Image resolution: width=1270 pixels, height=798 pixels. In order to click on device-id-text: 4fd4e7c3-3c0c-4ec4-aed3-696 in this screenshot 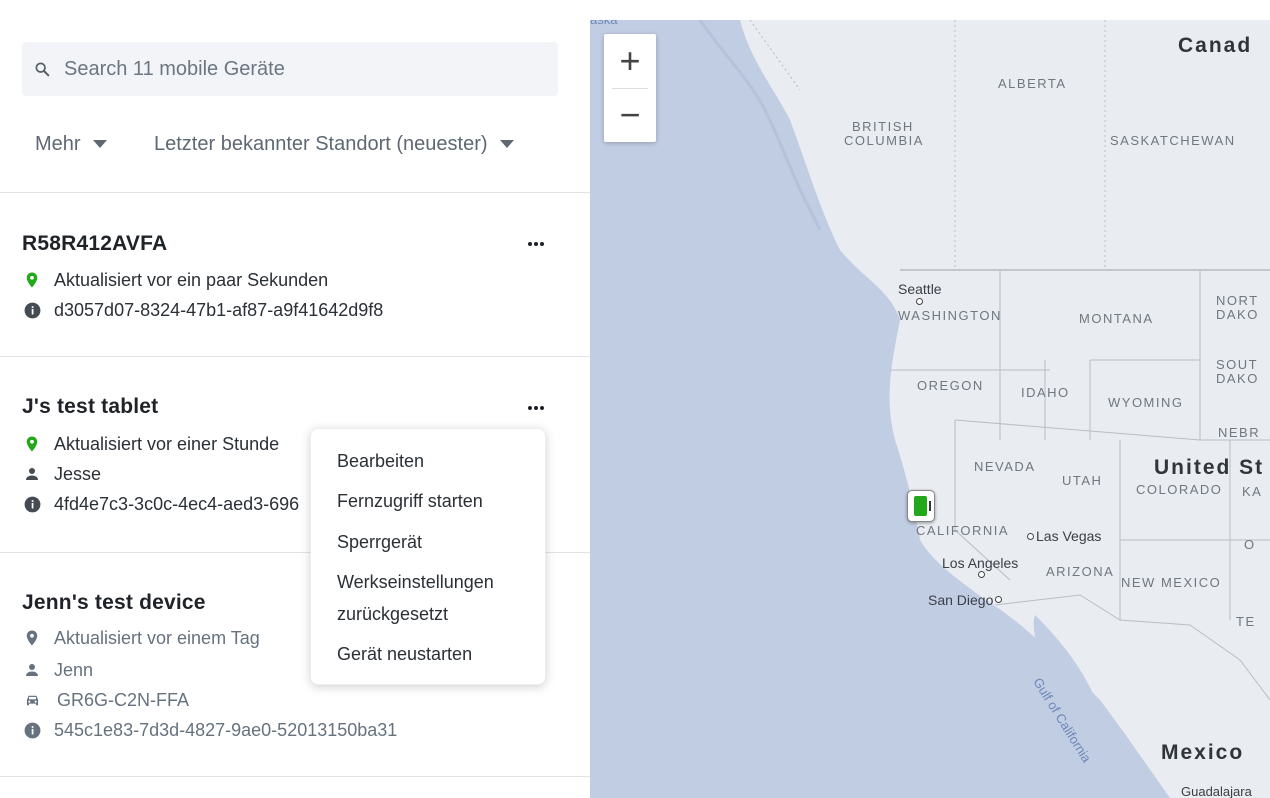, I will do `click(177, 503)`.